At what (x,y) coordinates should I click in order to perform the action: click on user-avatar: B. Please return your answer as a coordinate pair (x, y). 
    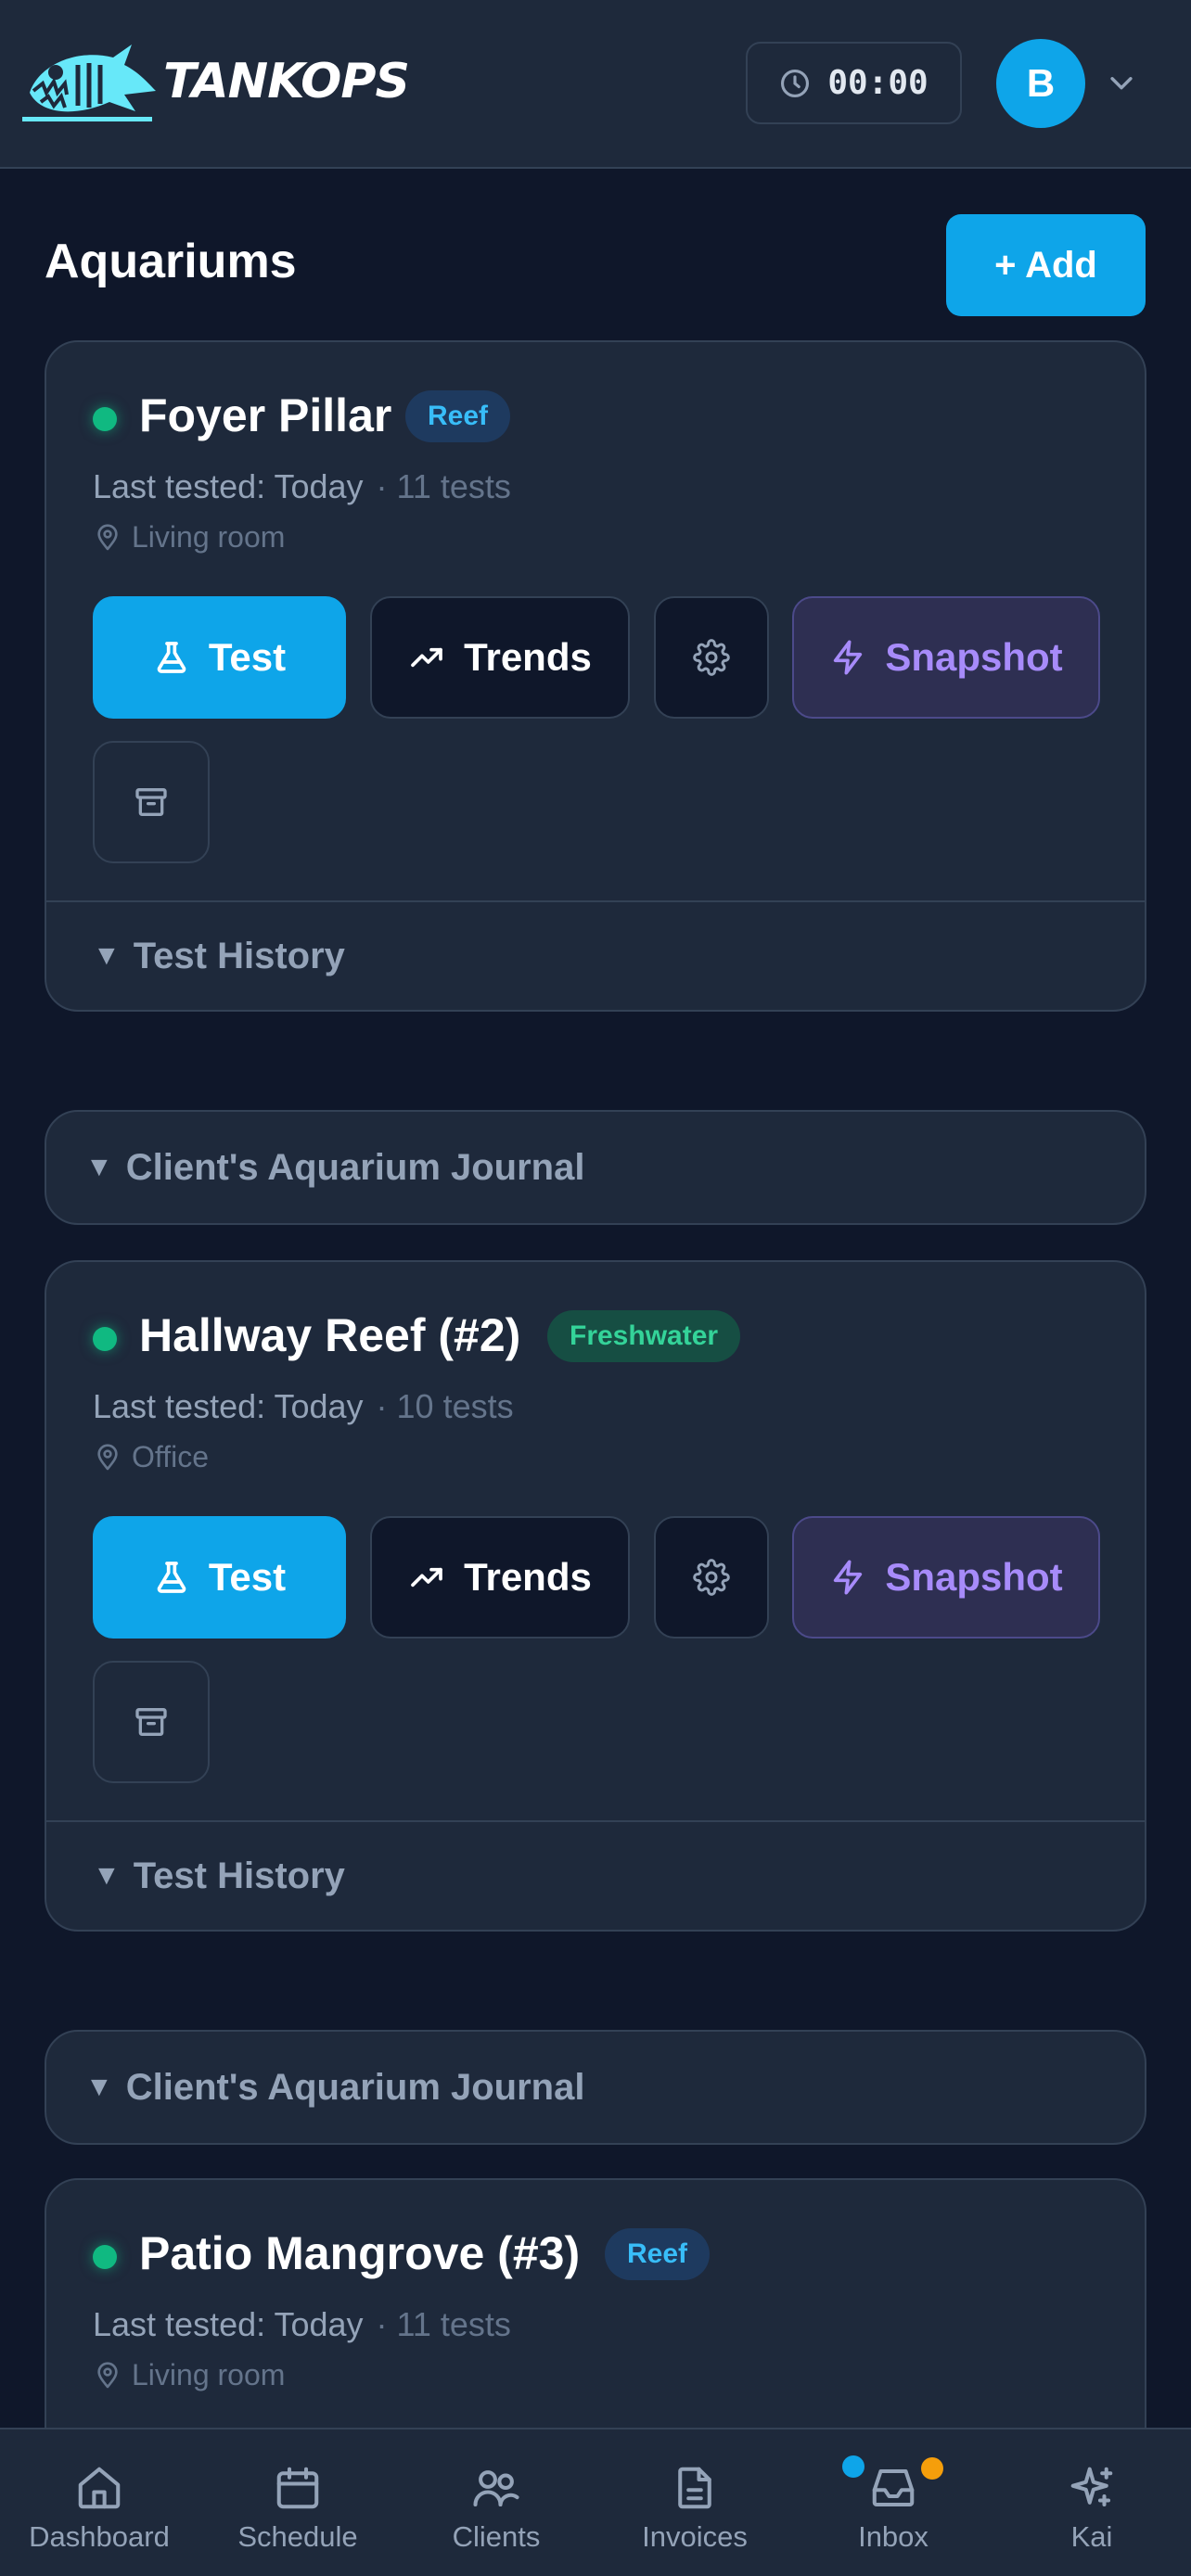
    Looking at the image, I should click on (1040, 84).